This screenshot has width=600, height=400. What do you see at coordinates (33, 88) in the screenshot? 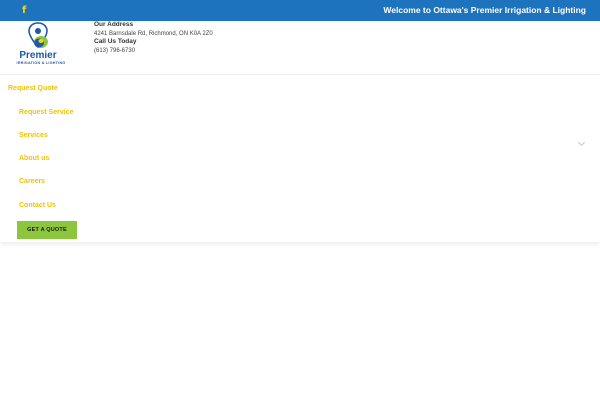
I see `nav-item-request-quote: Request Quote` at bounding box center [33, 88].